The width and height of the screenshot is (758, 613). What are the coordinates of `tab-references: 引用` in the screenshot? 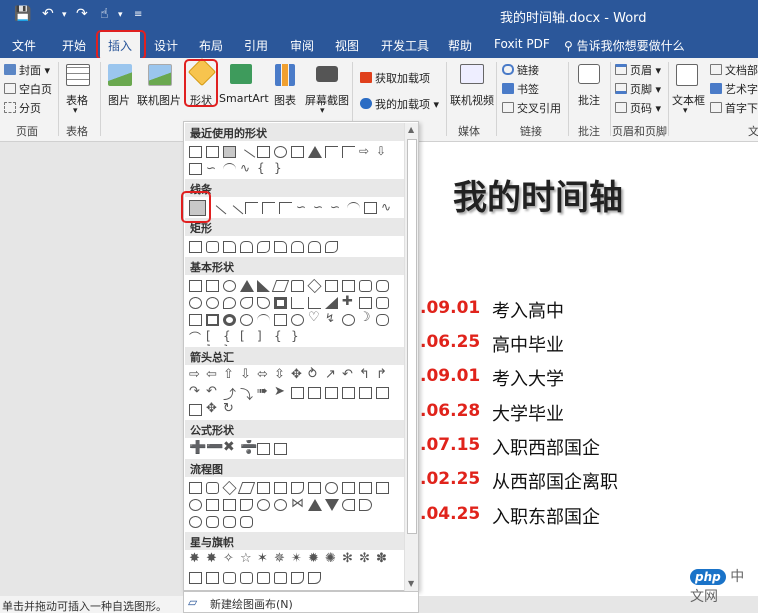 It's located at (256, 45).